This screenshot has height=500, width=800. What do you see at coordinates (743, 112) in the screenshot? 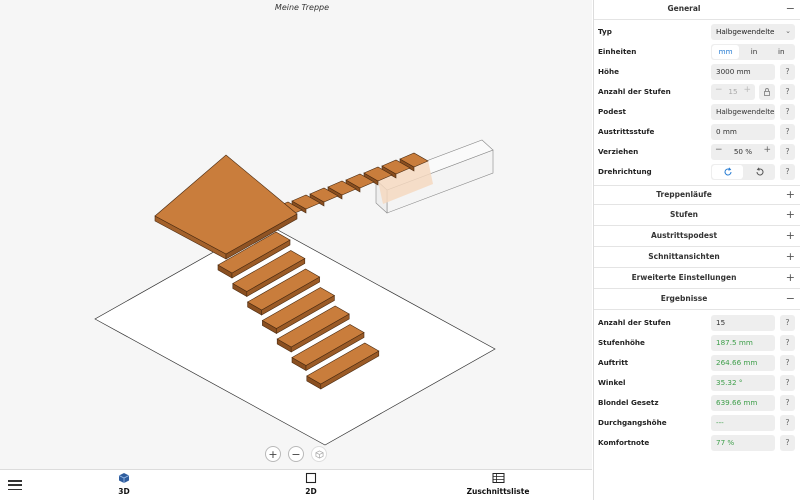
I see `podest-select: Halbgewendelte` at bounding box center [743, 112].